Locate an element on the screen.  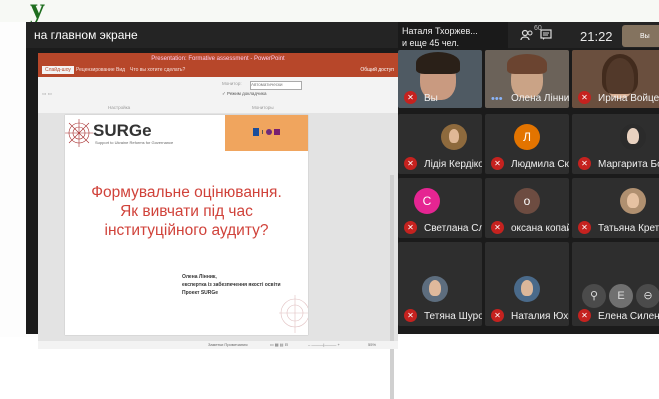
surge-logo: SURGe is located at coordinates (122, 130).